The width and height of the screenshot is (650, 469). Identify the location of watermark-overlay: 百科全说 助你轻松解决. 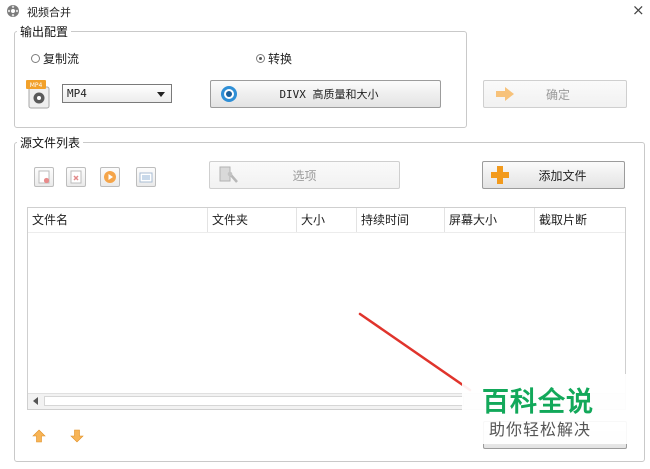
(545, 409).